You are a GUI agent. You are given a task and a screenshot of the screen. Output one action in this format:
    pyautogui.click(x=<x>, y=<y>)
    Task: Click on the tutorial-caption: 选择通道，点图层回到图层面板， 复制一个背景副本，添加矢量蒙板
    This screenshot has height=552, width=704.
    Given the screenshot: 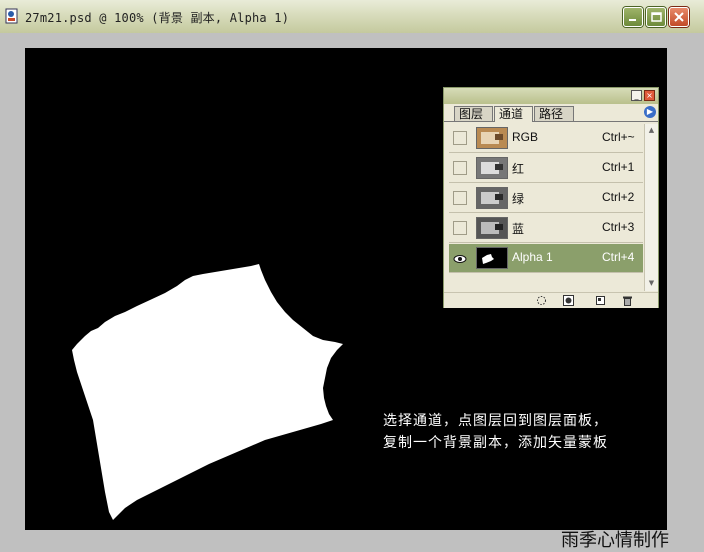 What is the action you would take?
    pyautogui.click(x=495, y=432)
    